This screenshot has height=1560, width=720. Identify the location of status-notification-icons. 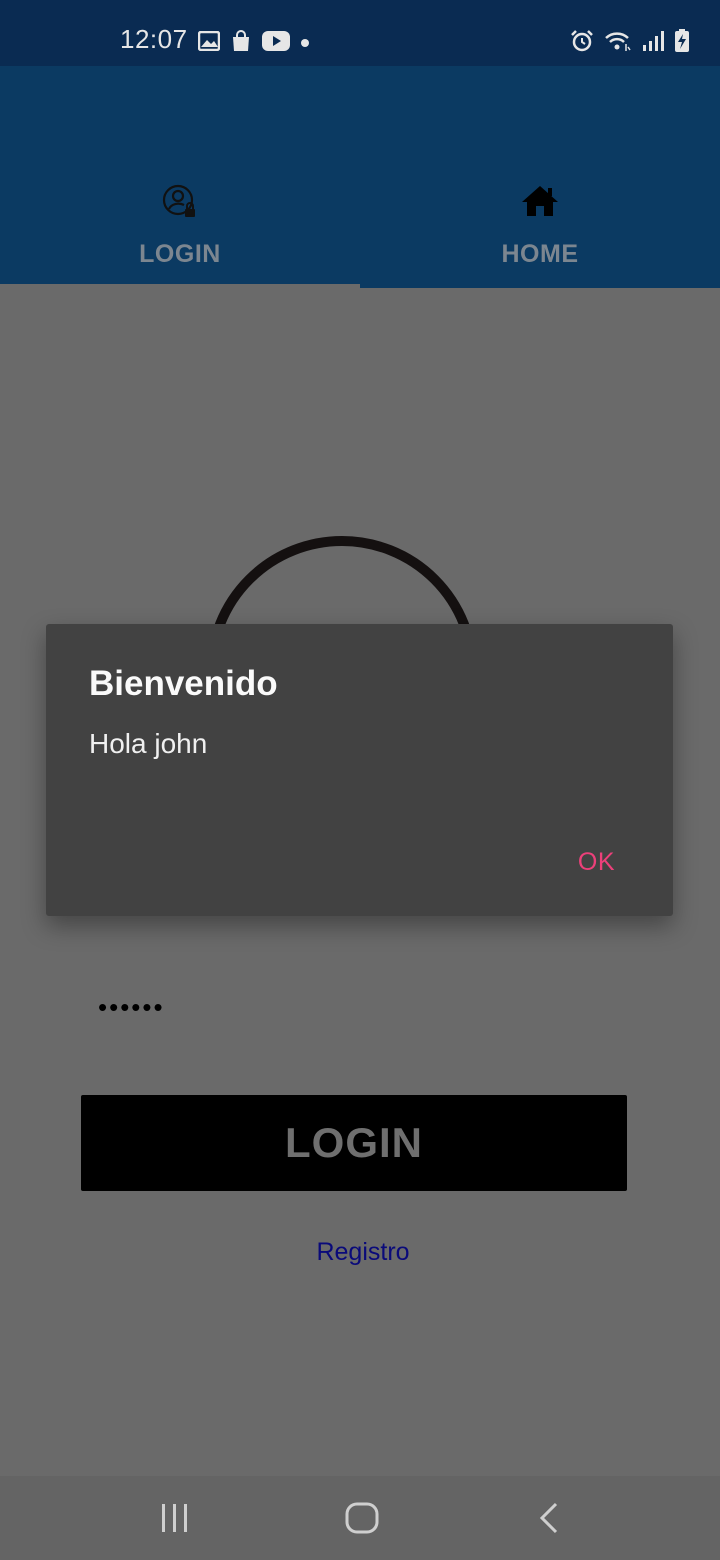
(253, 43).